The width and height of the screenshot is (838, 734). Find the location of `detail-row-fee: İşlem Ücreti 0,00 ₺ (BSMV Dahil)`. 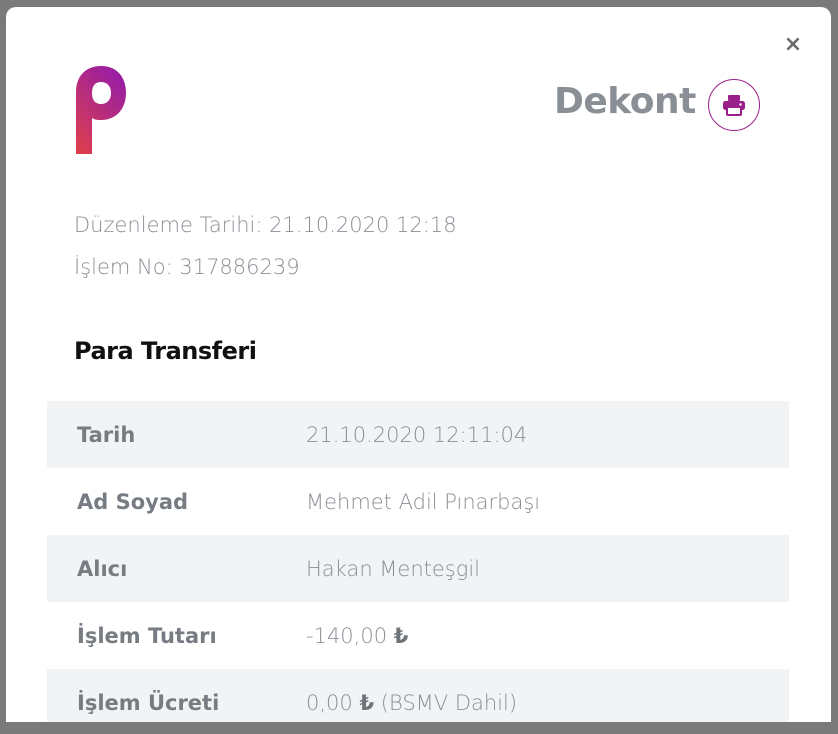

detail-row-fee: İşlem Ücreti 0,00 ₺ (BSMV Dahil) is located at coordinates (418, 695).